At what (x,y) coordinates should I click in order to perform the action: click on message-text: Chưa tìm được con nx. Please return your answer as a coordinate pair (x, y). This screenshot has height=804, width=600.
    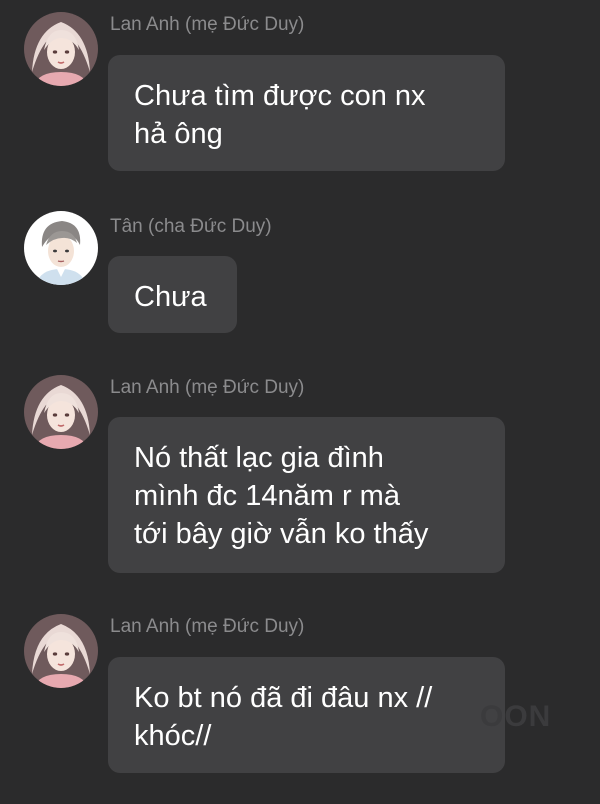
    Looking at the image, I should click on (280, 96).